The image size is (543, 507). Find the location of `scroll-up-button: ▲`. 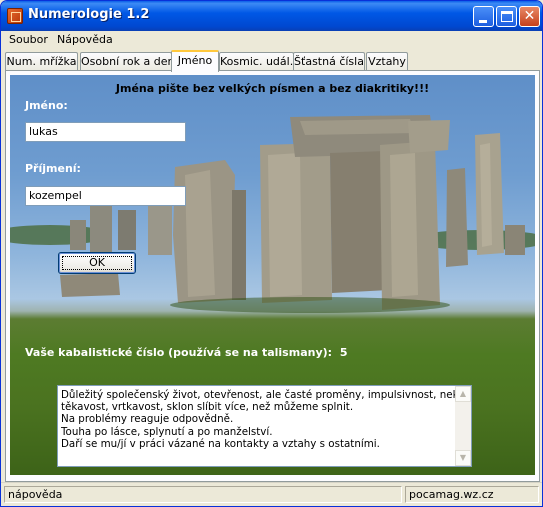

scroll-up-button: ▲ is located at coordinates (463, 394).